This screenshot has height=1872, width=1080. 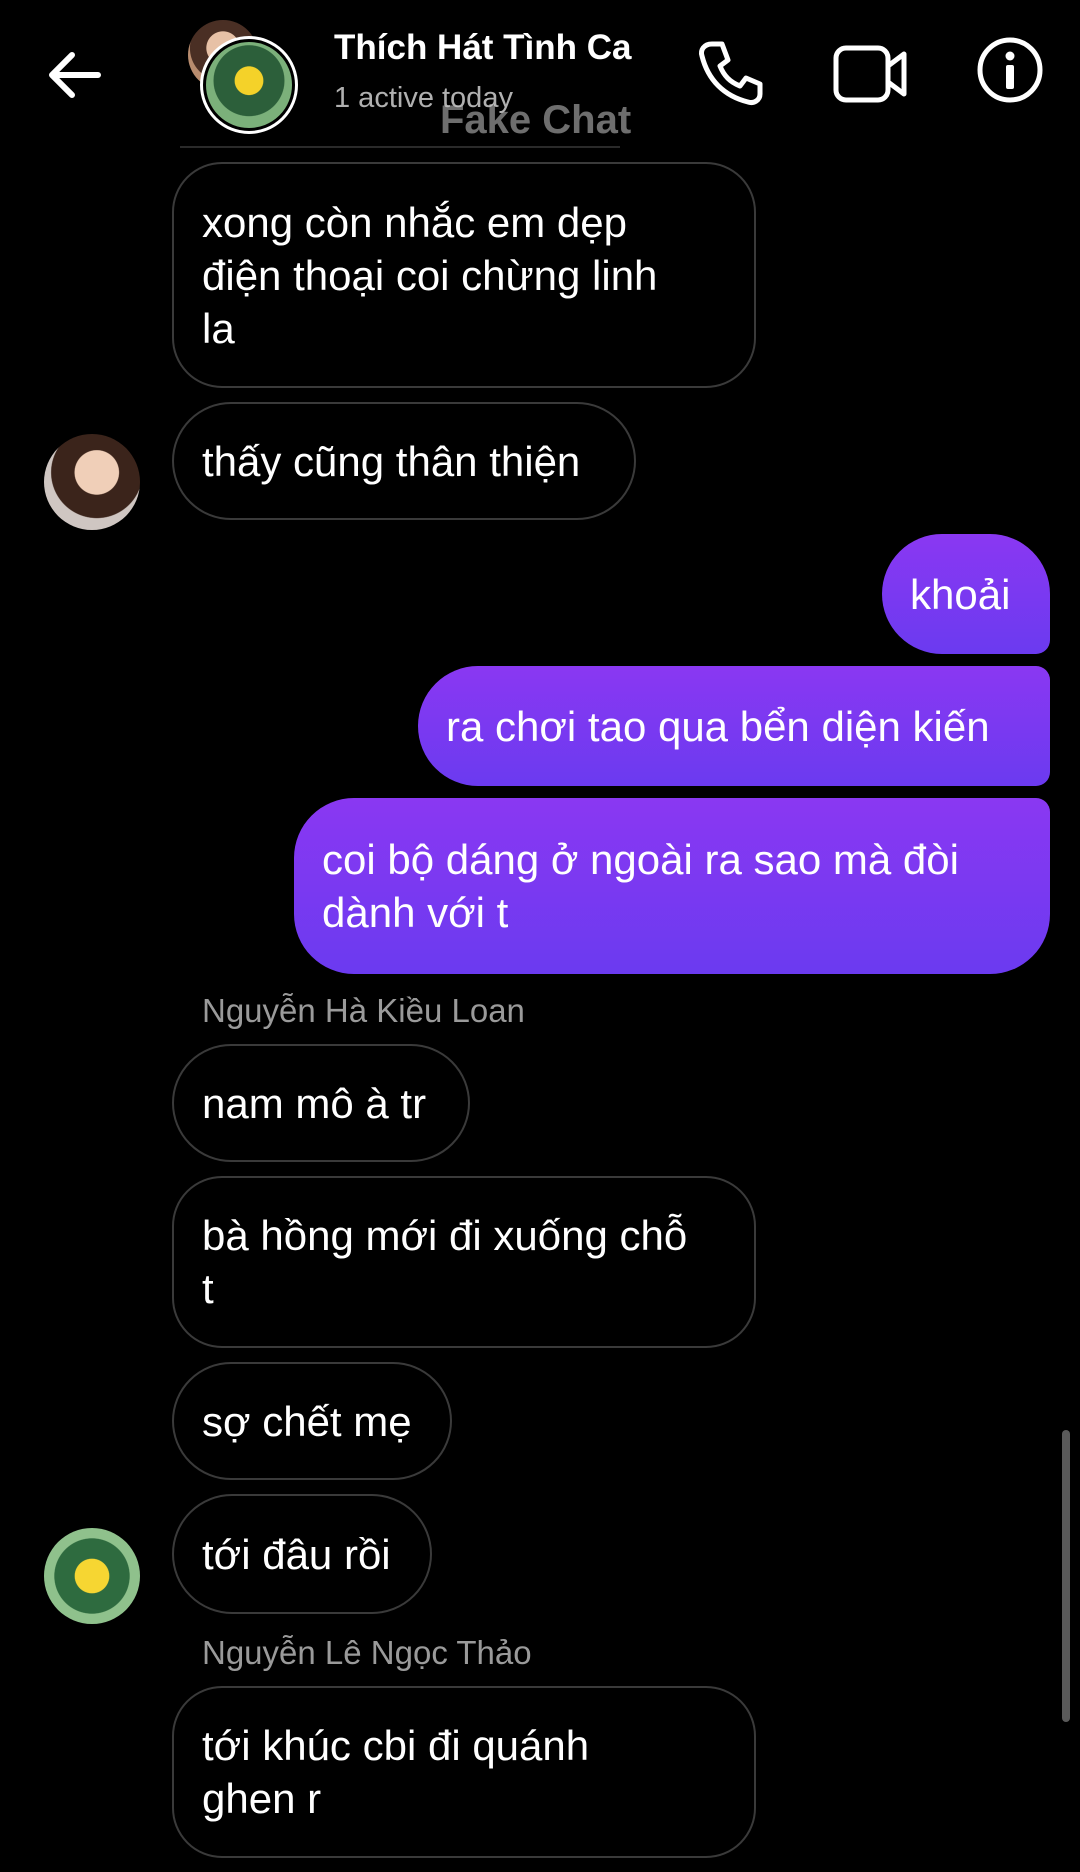 What do you see at coordinates (1010, 74) in the screenshot?
I see `info-icon` at bounding box center [1010, 74].